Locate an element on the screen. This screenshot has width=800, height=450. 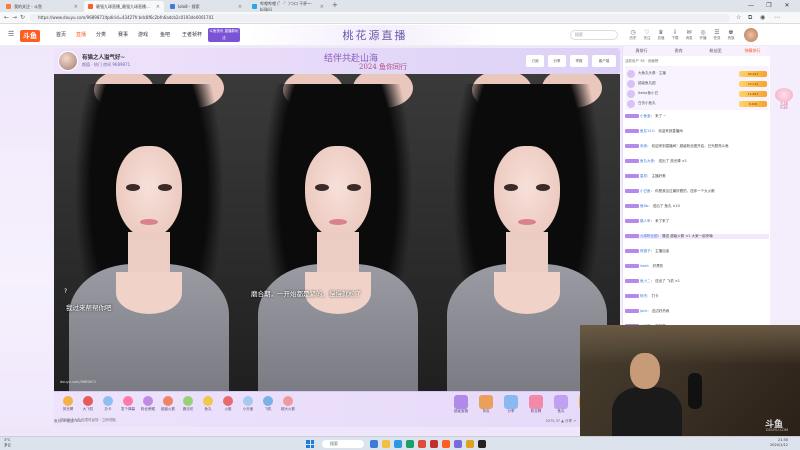
nav-category: 分类 is located at coordinates (101, 34).